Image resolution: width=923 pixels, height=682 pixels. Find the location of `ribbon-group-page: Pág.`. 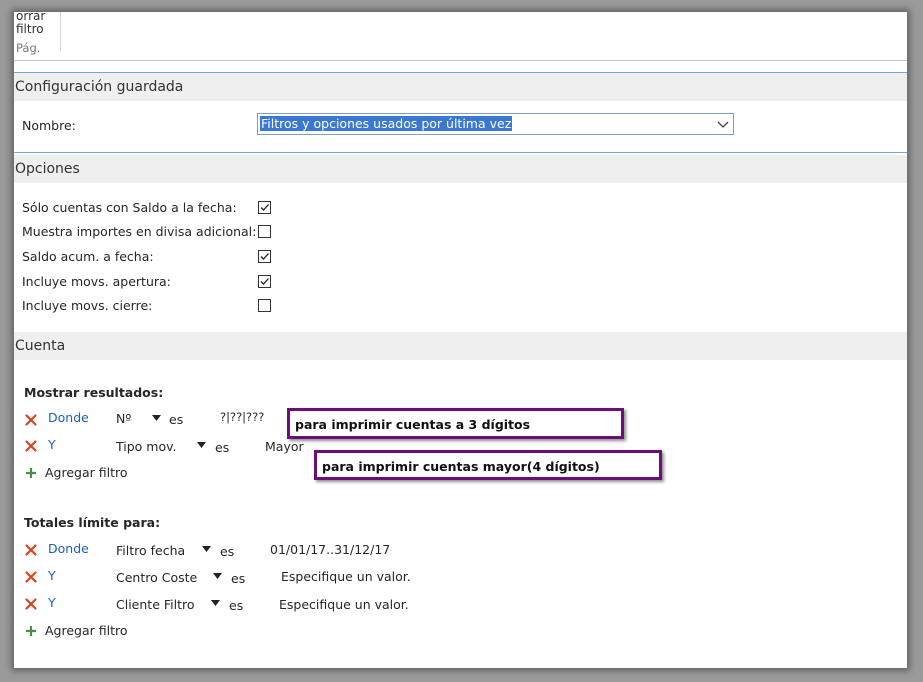

ribbon-group-page: Pág. is located at coordinates (28, 48).